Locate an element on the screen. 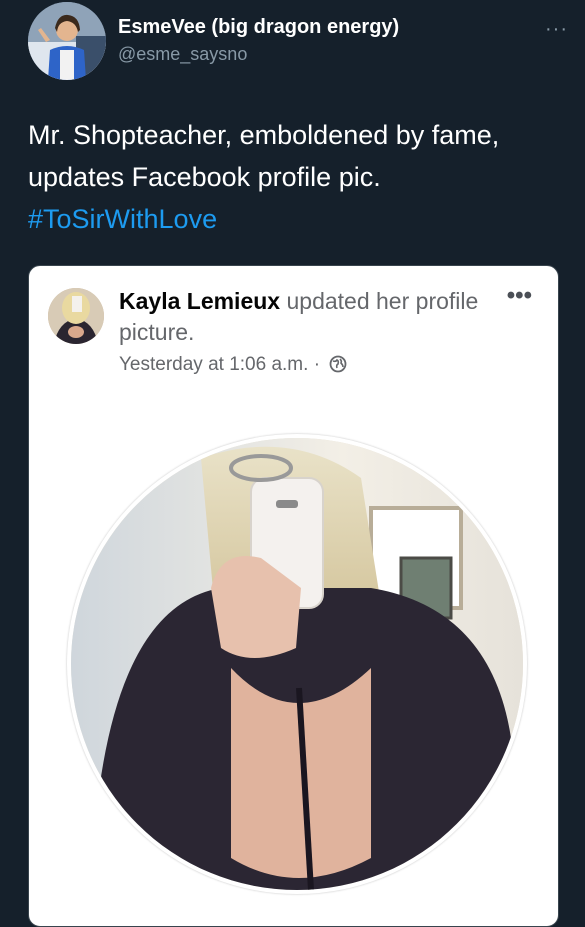 The image size is (585, 927). more-horizontal-icon: ··· is located at coordinates (556, 29).